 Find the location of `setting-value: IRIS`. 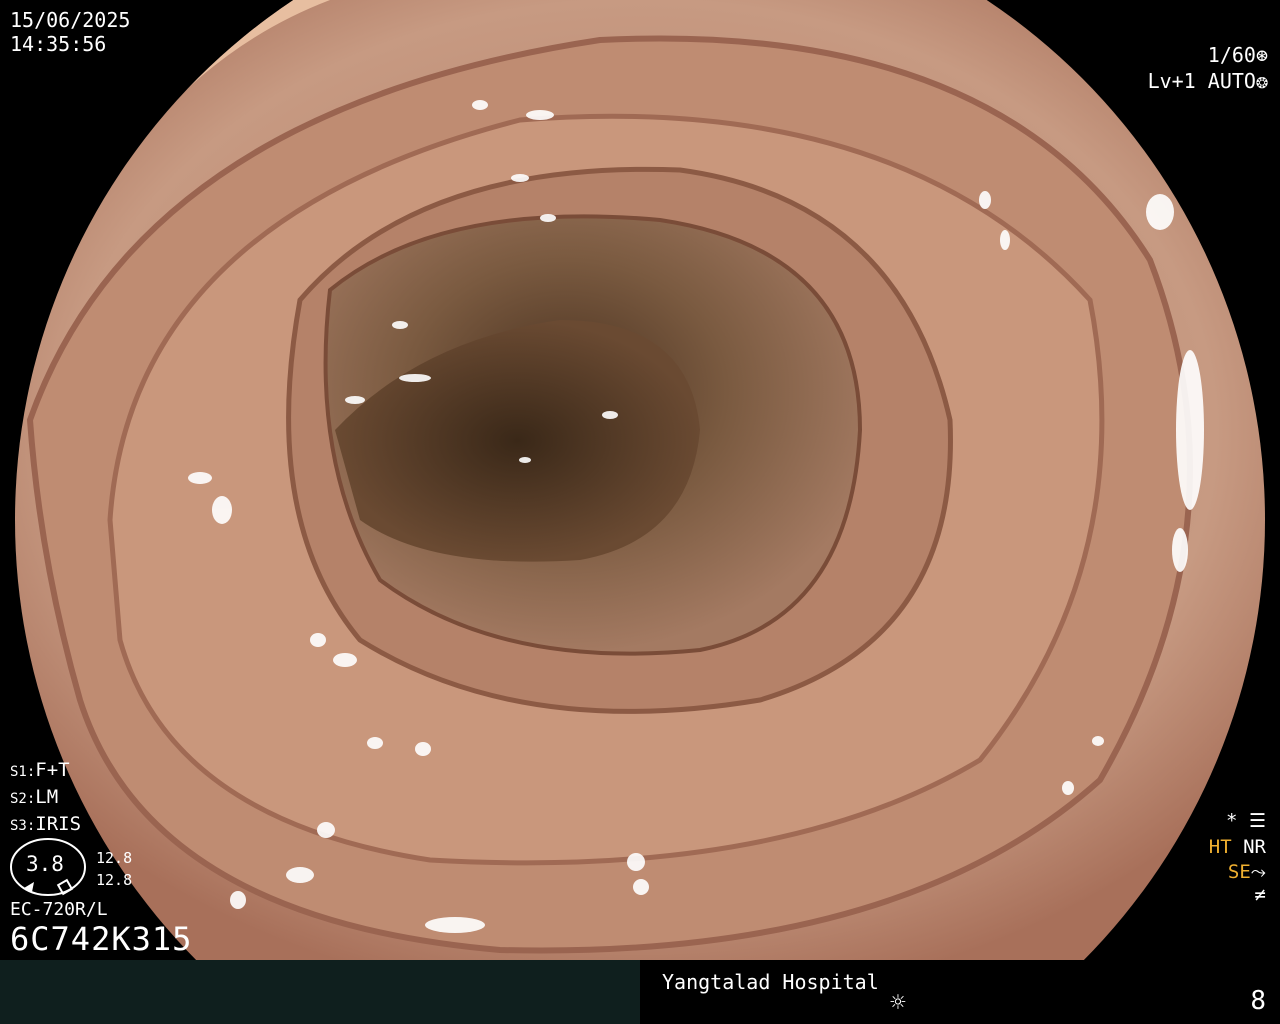

setting-value: IRIS is located at coordinates (58, 824).